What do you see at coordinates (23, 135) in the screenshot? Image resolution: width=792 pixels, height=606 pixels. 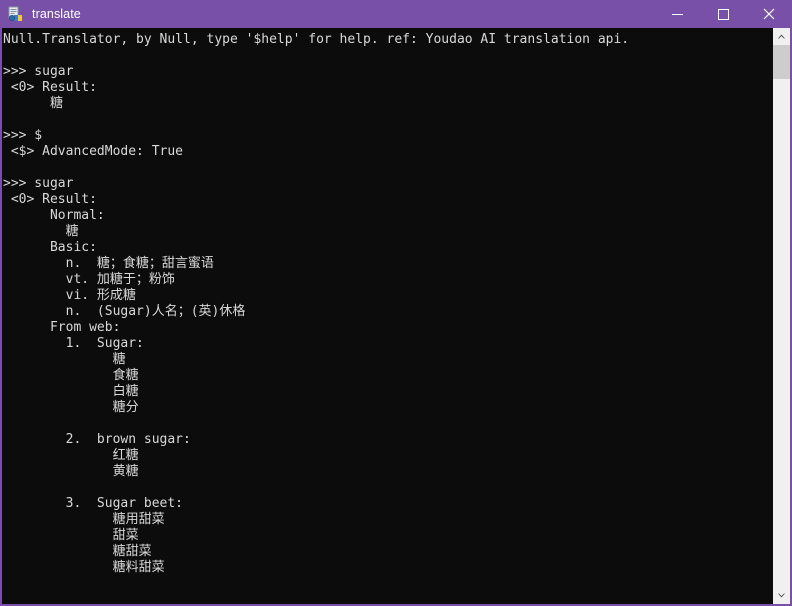 I see `console-line: >>> $` at bounding box center [23, 135].